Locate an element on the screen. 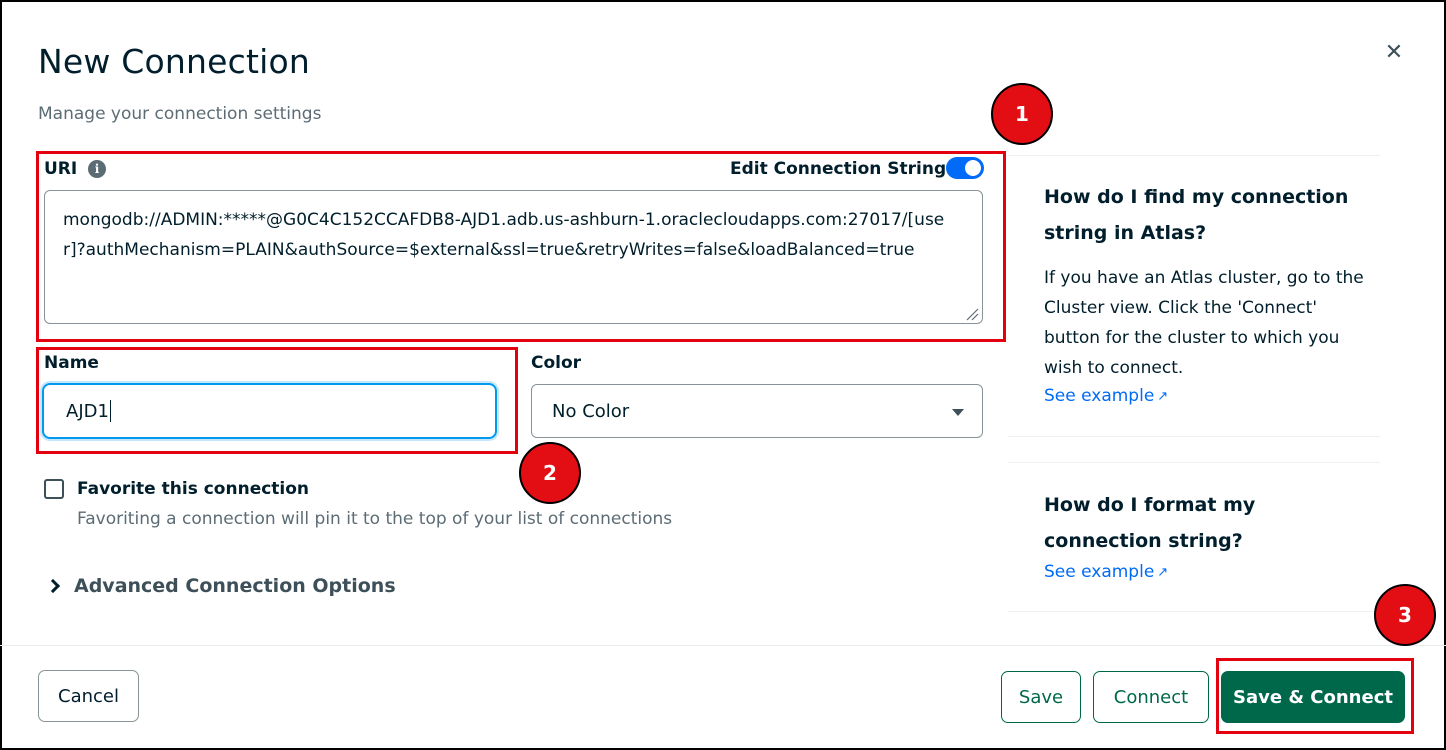 The height and width of the screenshot is (750, 1446). color-select: No Color is located at coordinates (757, 411).